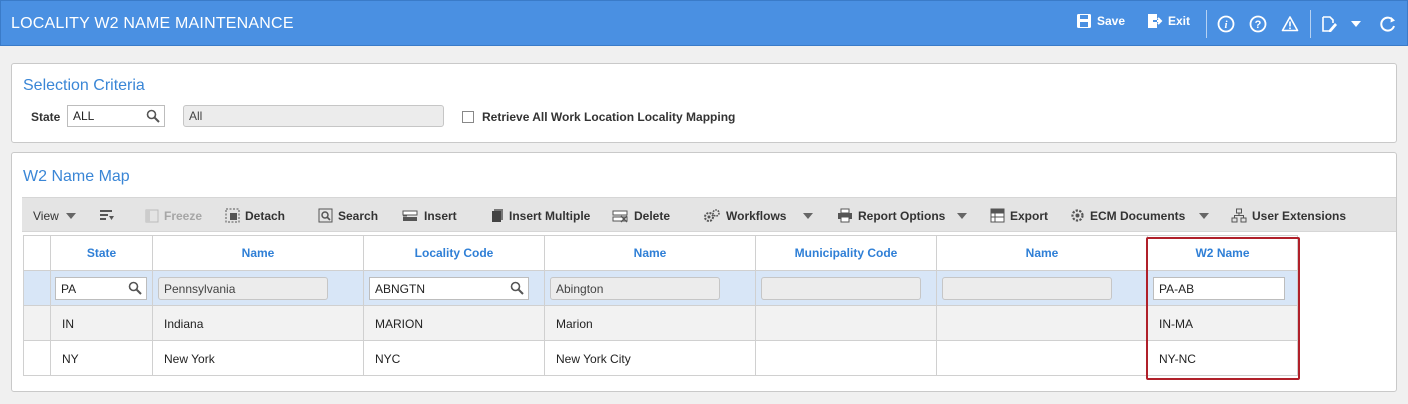 The width and height of the screenshot is (1408, 404). Describe the element at coordinates (650, 288) in the screenshot. I see `locality-name-cell: Abington` at that location.